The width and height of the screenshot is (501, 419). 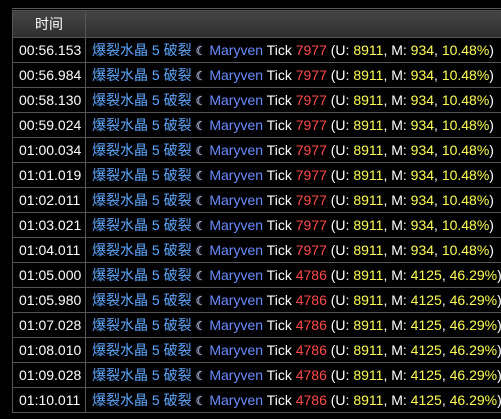 What do you see at coordinates (49, 125) in the screenshot?
I see `time-cell: 00:59.024` at bounding box center [49, 125].